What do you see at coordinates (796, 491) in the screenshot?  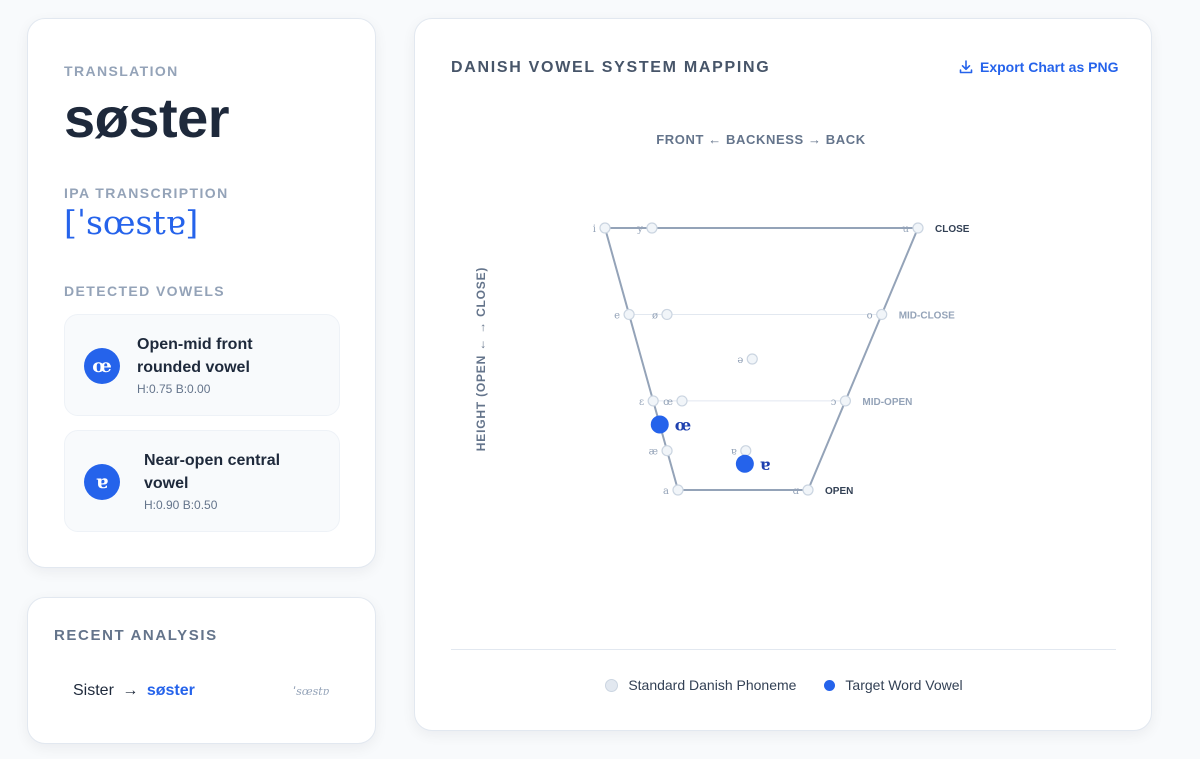 I see `phoneme-label: ɑ` at bounding box center [796, 491].